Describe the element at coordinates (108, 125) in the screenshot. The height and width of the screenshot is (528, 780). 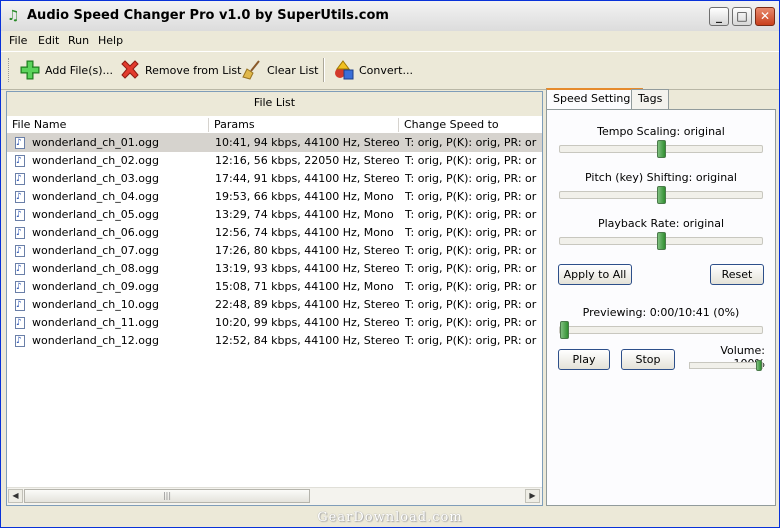
I see `column-header-file-name: File Name` at that location.